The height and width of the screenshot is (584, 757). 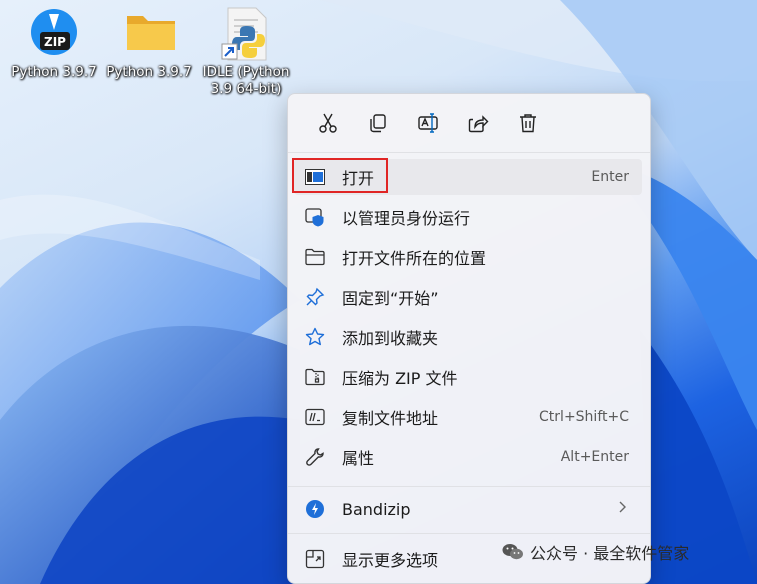 I want to click on star-icon, so click(x=315, y=337).